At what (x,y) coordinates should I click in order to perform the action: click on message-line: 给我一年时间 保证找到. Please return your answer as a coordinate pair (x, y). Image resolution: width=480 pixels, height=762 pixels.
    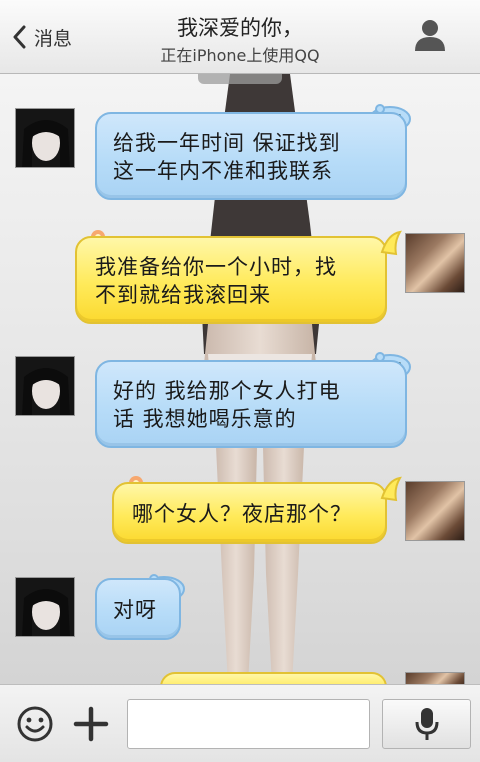
    Looking at the image, I should click on (227, 143).